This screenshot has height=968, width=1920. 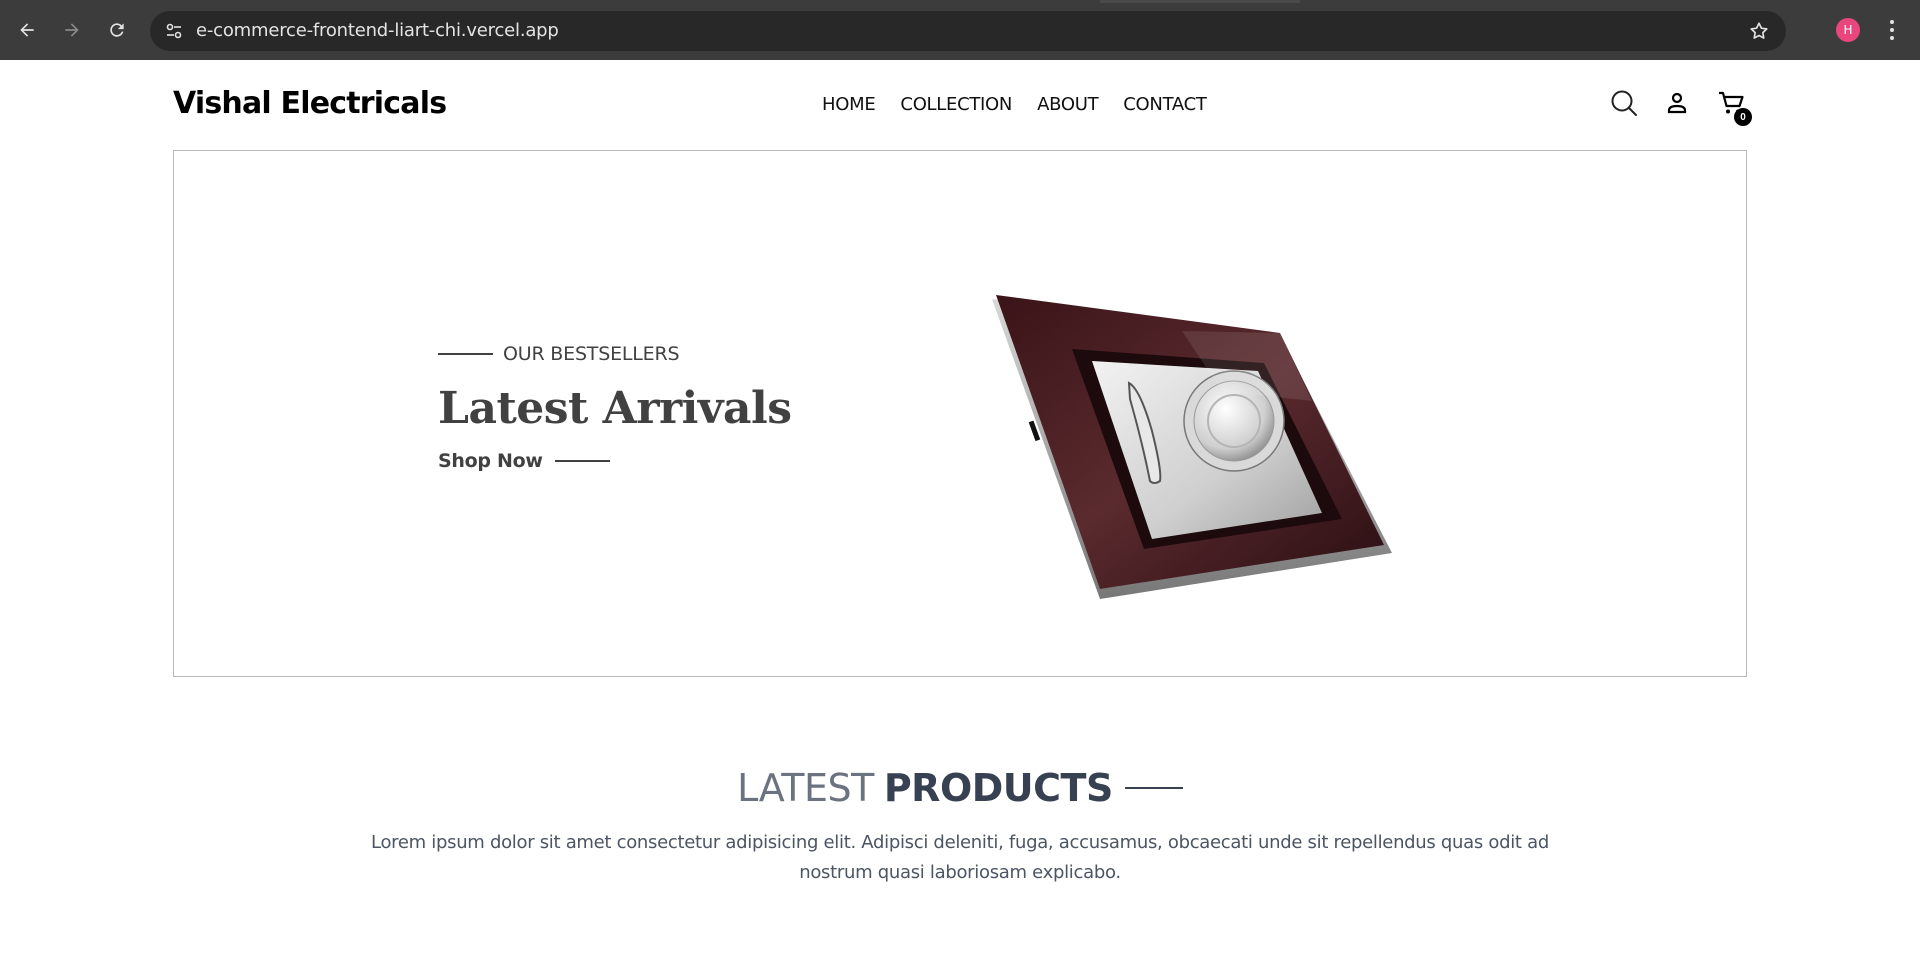 What do you see at coordinates (1014, 104) in the screenshot?
I see `main-nav: HOME COLLECTION ABOUT CONTACT` at bounding box center [1014, 104].